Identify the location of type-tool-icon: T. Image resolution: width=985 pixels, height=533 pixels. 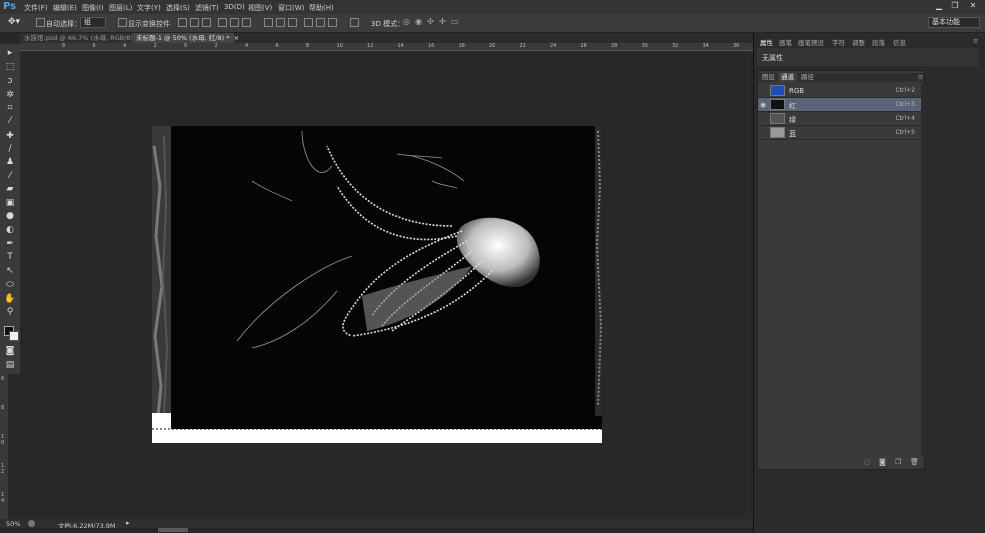
(10, 257).